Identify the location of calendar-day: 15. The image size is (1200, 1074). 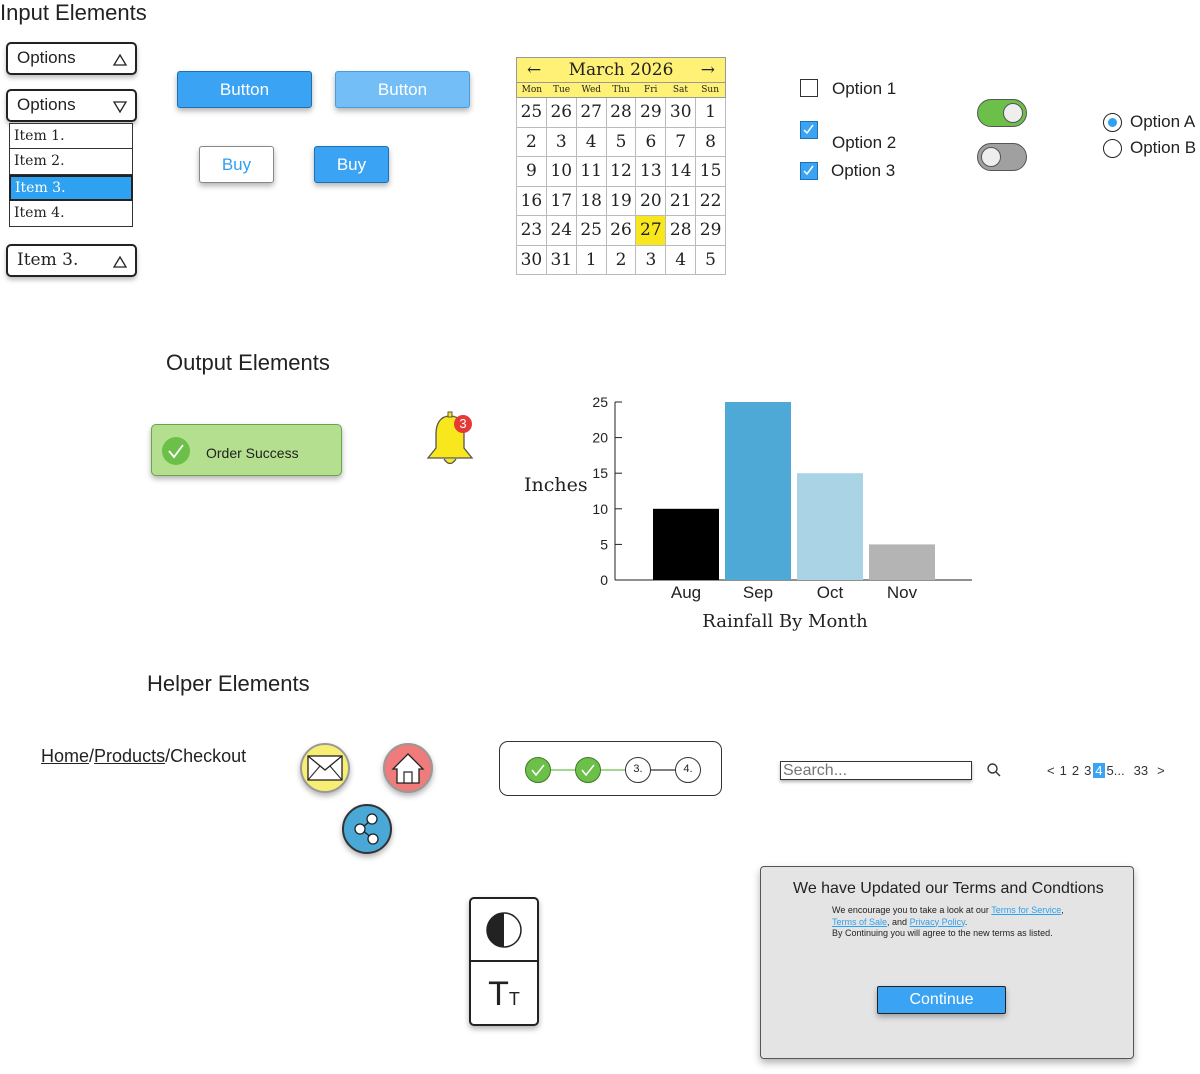
(711, 172).